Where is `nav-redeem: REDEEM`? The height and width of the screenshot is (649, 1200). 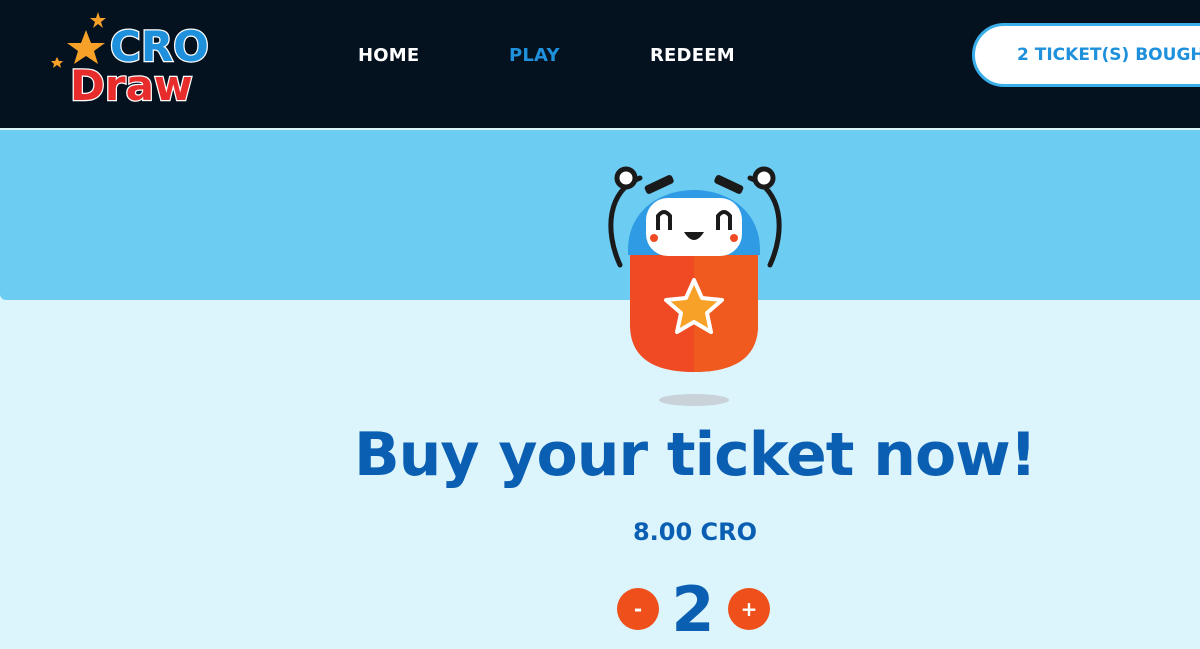 nav-redeem: REDEEM is located at coordinates (692, 55).